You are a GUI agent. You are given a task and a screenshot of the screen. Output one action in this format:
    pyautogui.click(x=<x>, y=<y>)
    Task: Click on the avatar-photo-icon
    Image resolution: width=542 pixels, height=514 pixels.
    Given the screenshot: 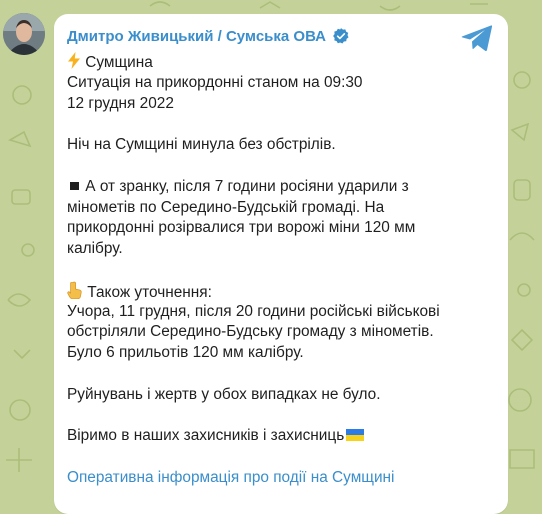 What is the action you would take?
    pyautogui.click(x=24, y=34)
    